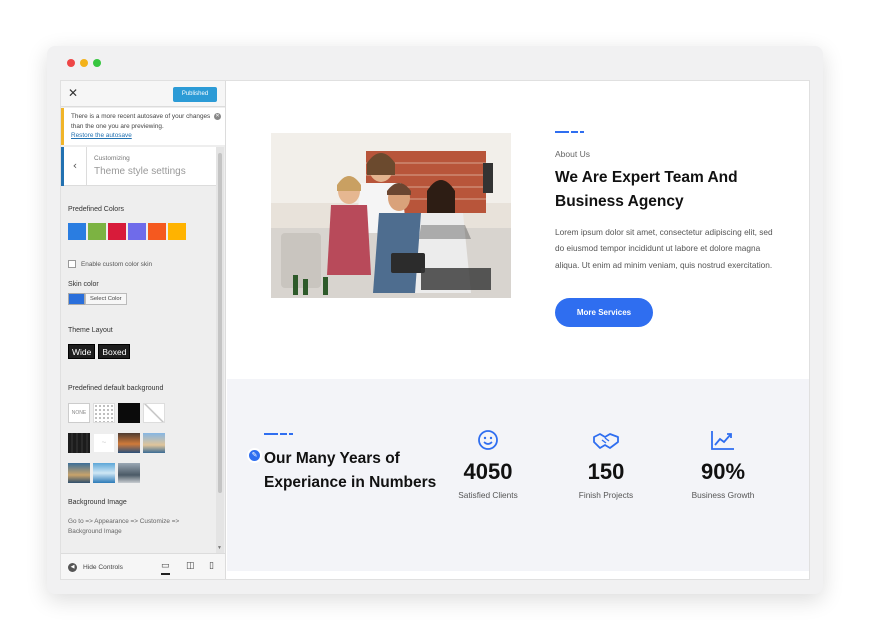 This screenshot has width=870, height=640. What do you see at coordinates (165, 568) in the screenshot?
I see `desktop-preview-icon: ▭` at bounding box center [165, 568].